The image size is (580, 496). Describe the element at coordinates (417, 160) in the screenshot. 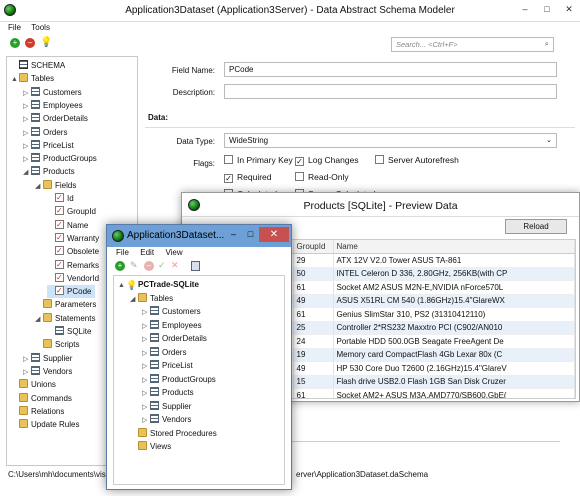

I see `flag-server-autorefresh: Server Autorefresh` at that location.